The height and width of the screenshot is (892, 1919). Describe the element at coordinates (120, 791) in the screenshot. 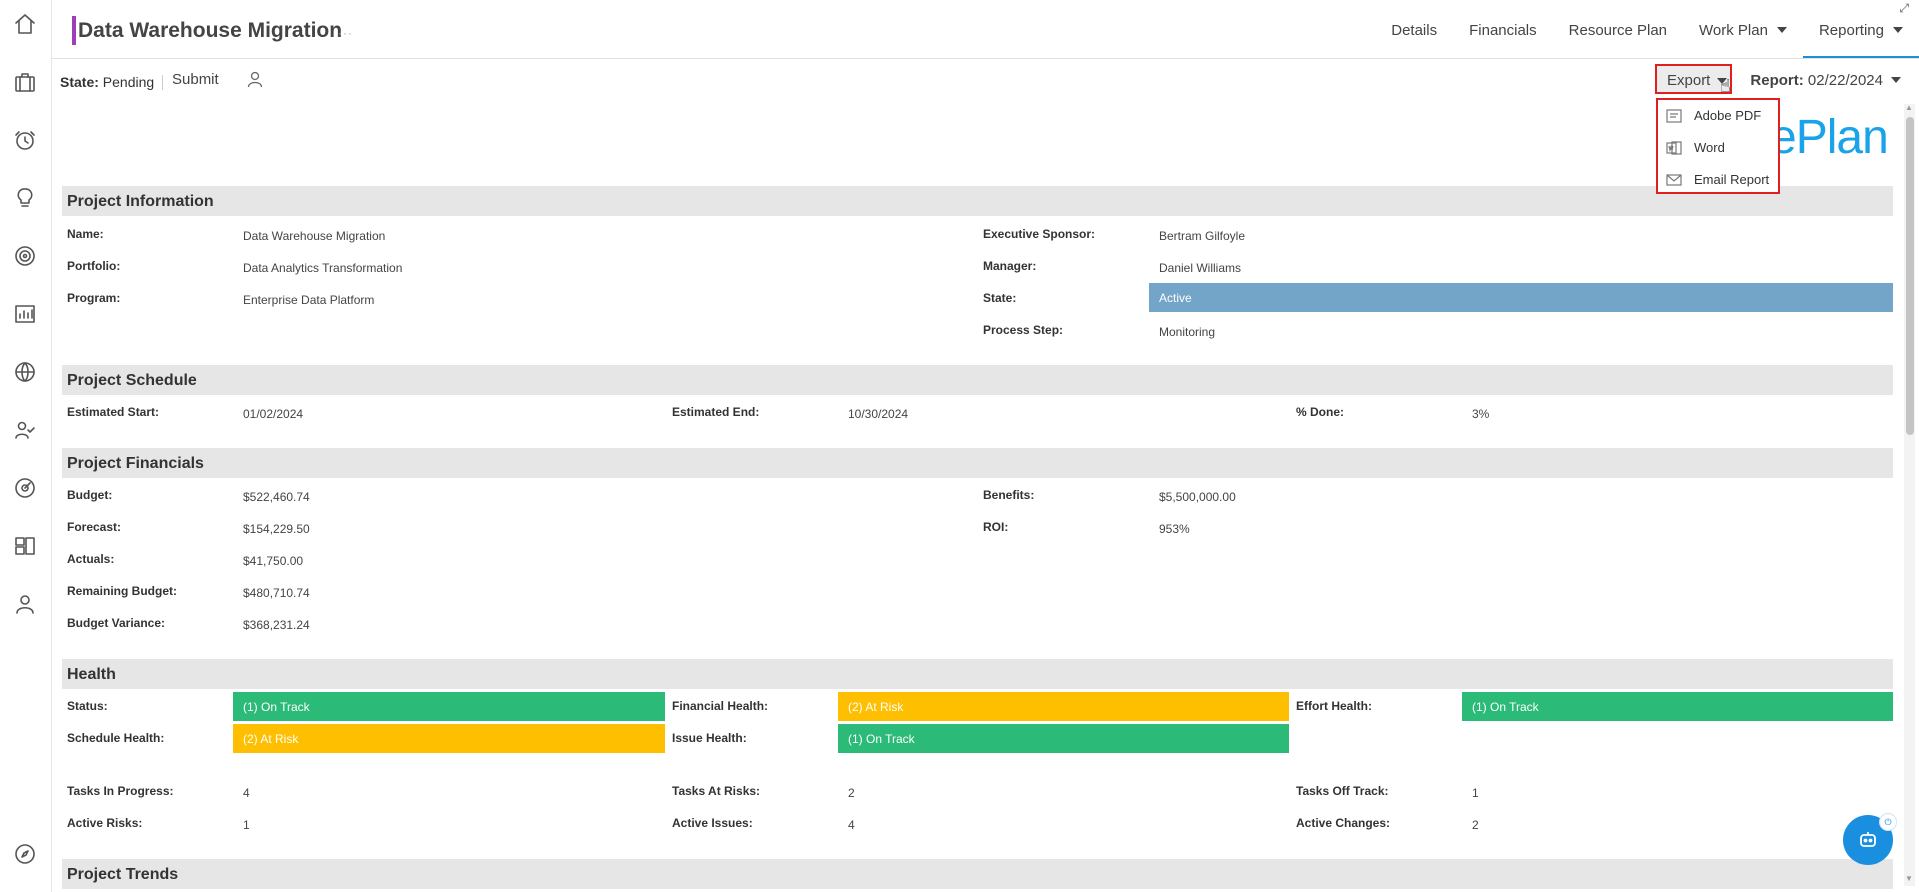

I see `field-label: Tasks In Progress:` at that location.